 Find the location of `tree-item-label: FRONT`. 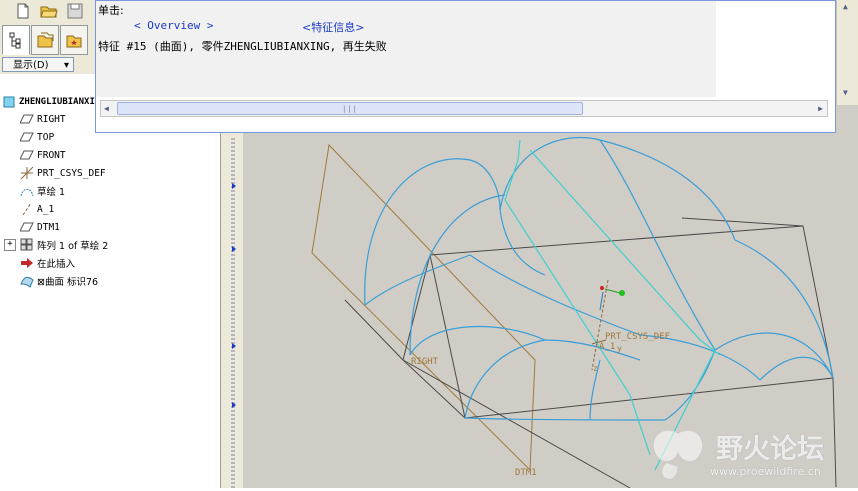

tree-item-label: FRONT is located at coordinates (51, 155).